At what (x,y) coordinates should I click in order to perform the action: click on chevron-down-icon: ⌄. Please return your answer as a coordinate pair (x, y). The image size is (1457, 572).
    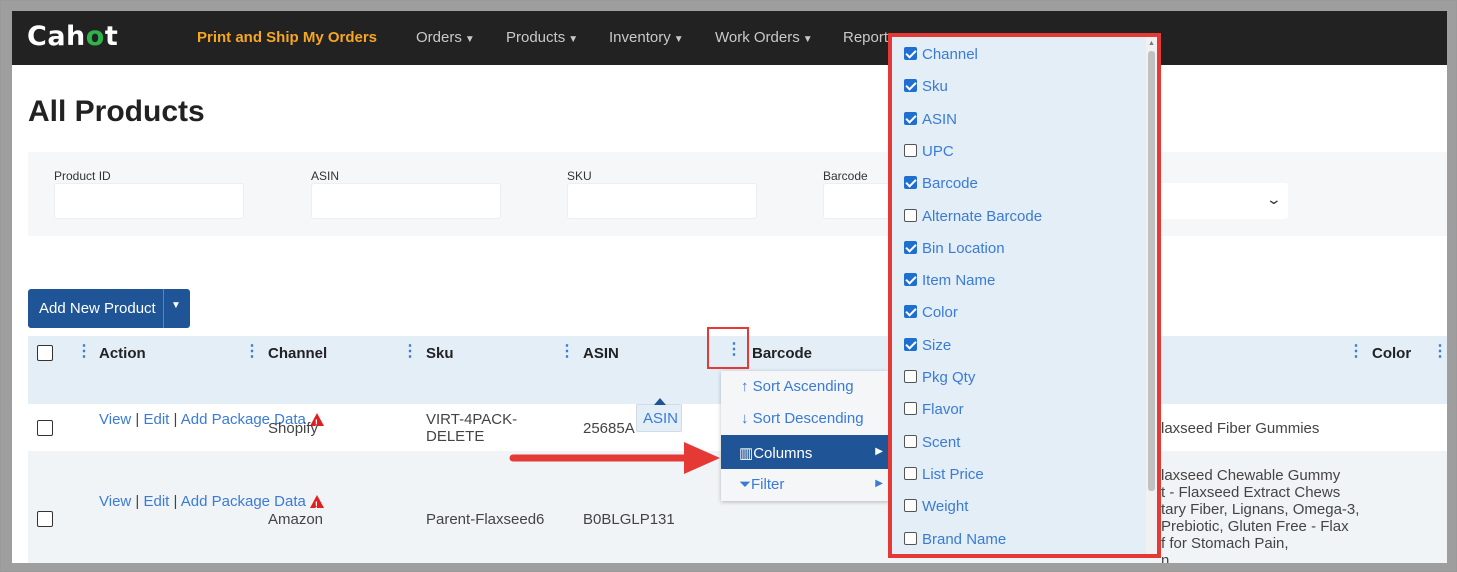
    Looking at the image, I should click on (1274, 199).